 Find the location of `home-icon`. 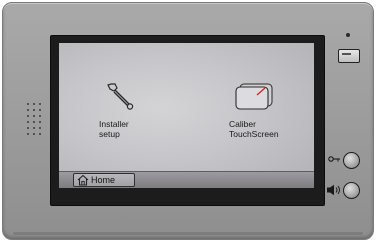

home-icon is located at coordinates (83, 180).